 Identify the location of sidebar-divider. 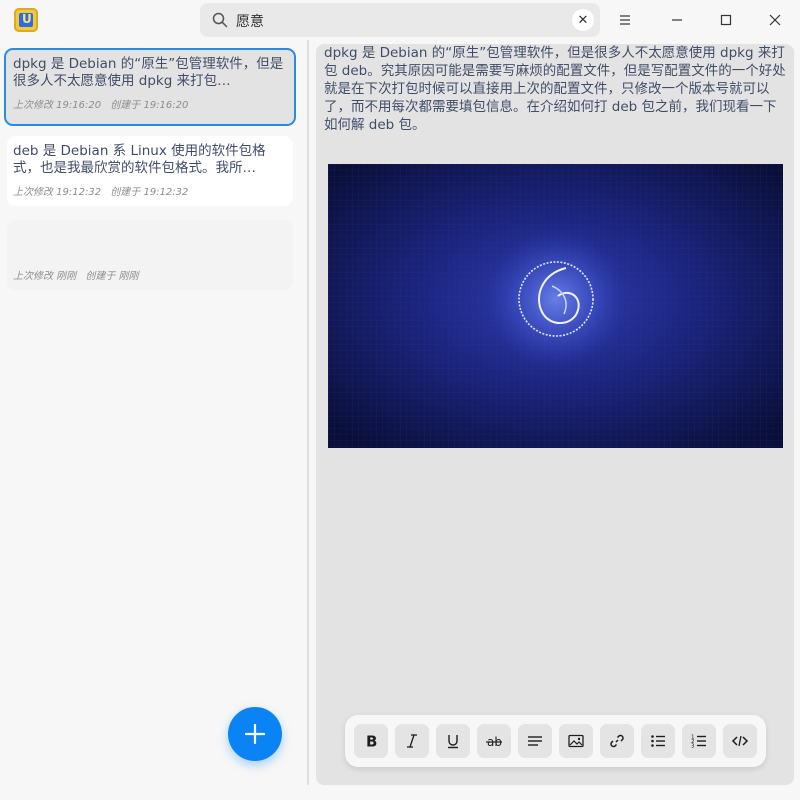
(308, 412).